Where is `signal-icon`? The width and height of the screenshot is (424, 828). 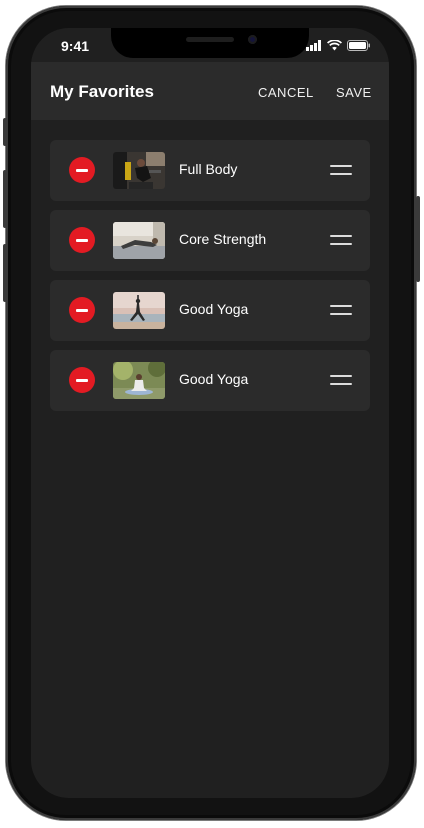
signal-icon is located at coordinates (313, 45).